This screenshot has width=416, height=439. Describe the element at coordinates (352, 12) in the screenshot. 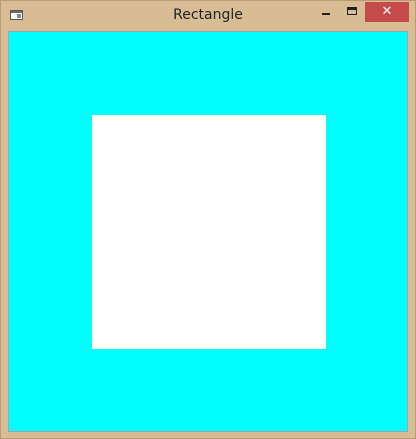

I see `maximize-button` at that location.